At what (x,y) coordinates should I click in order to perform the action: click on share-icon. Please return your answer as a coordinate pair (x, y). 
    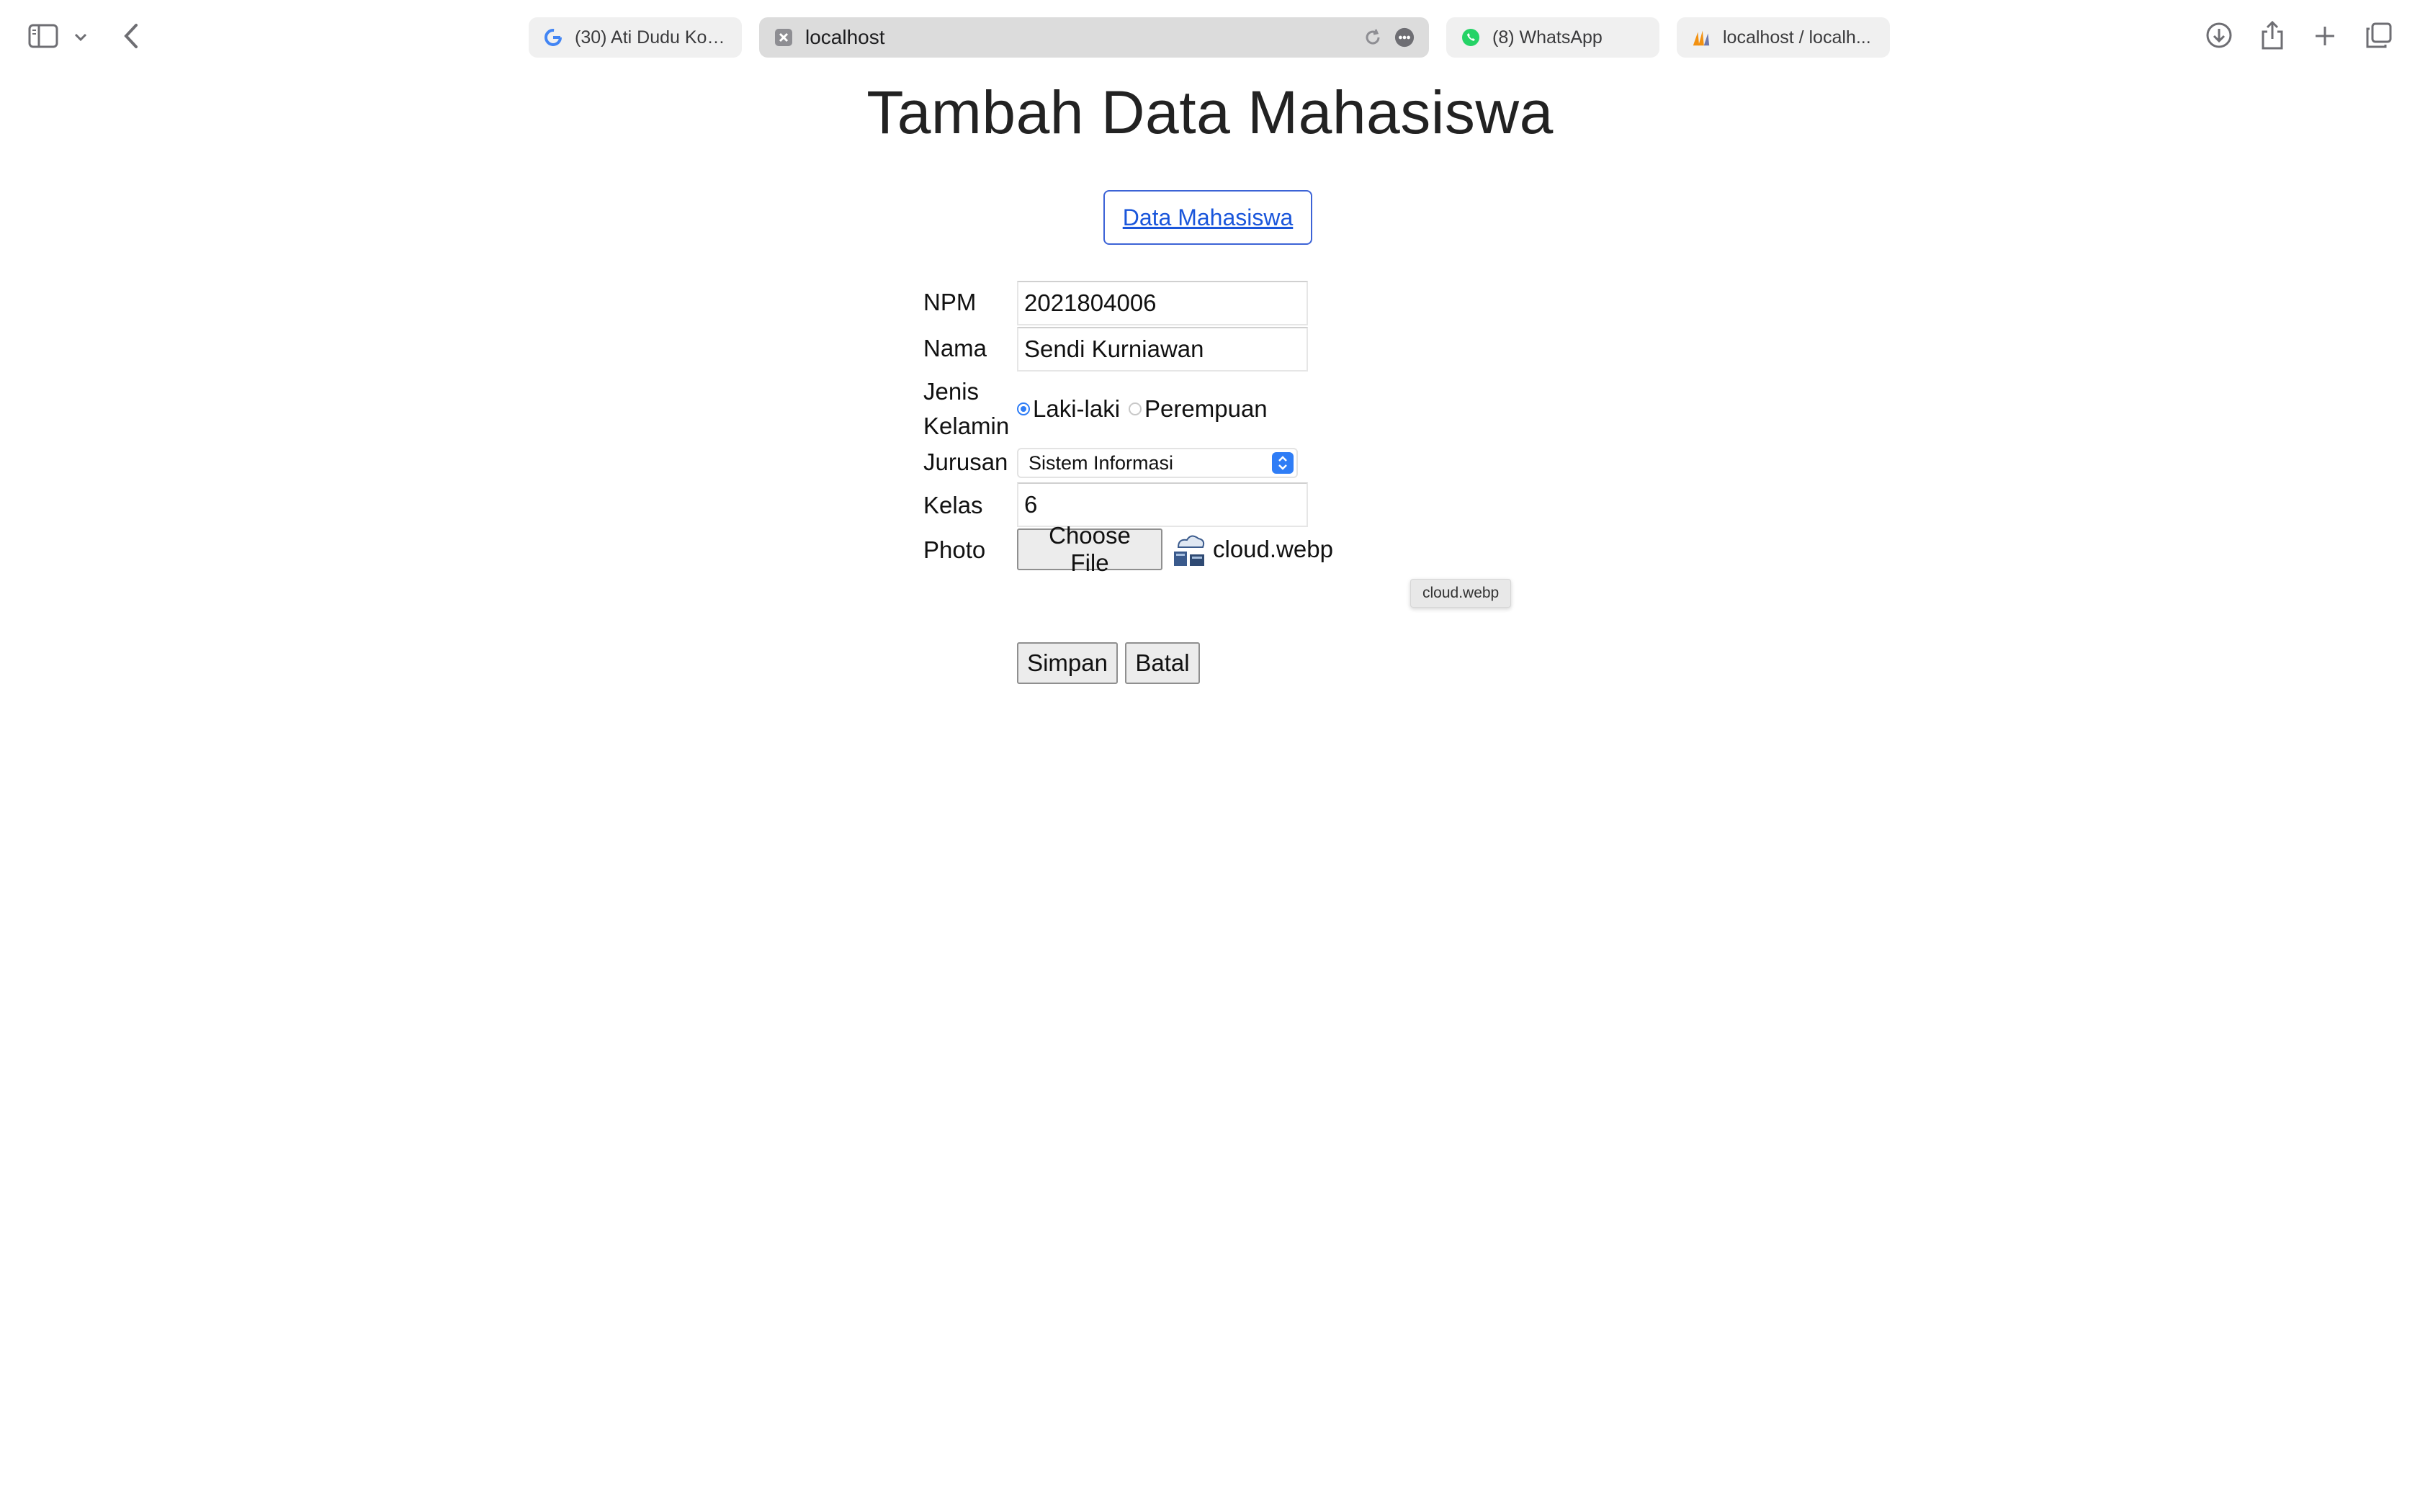
    Looking at the image, I should click on (2272, 35).